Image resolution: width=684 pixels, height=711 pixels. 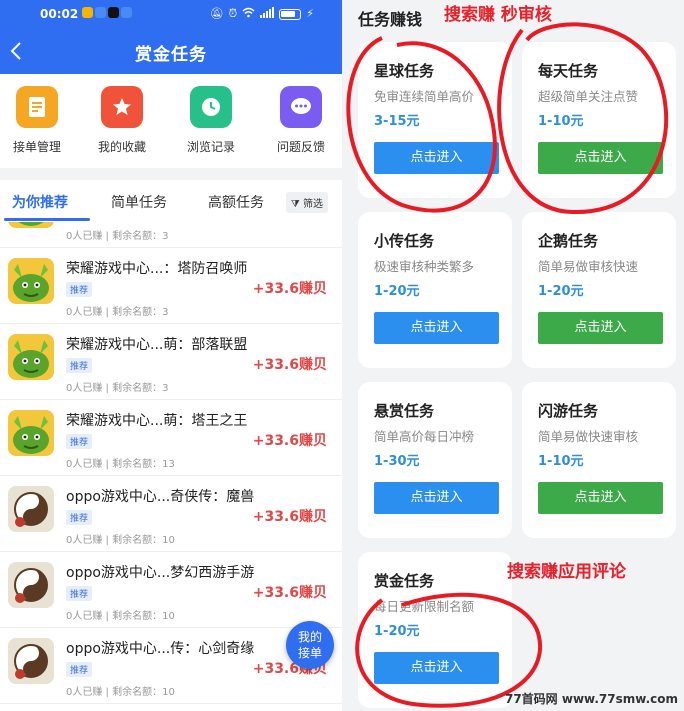 I want to click on my-orders-fab: 我的 接单, so click(x=310, y=645).